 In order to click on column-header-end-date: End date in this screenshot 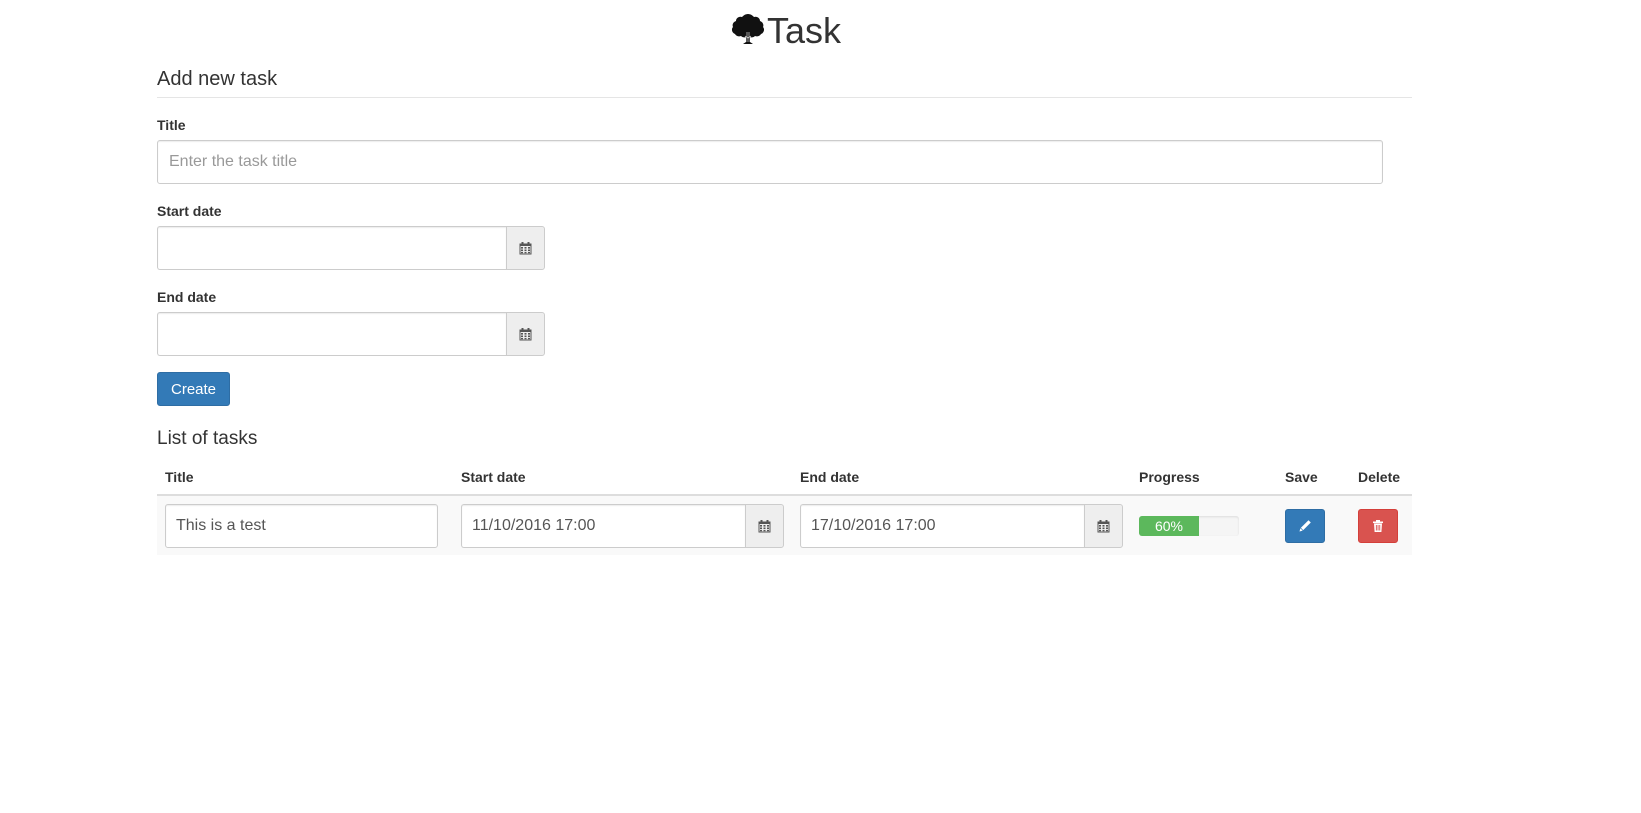, I will do `click(961, 478)`.